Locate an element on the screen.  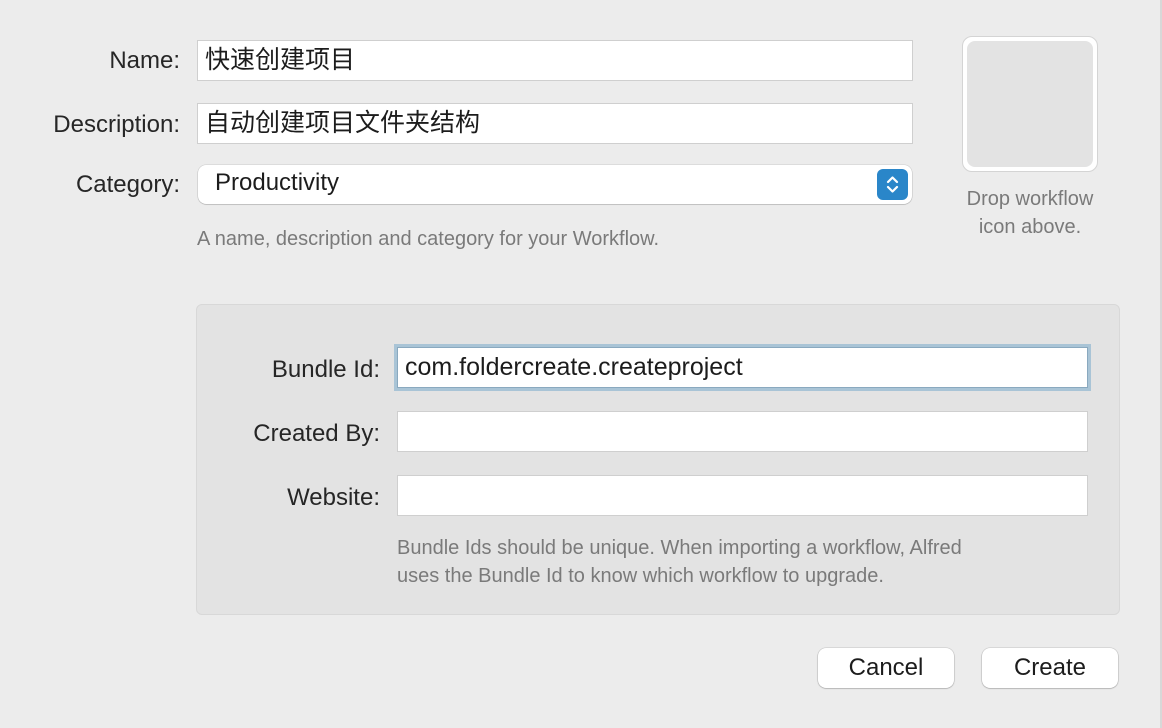
workflow-icon-placeholder is located at coordinates (1030, 104).